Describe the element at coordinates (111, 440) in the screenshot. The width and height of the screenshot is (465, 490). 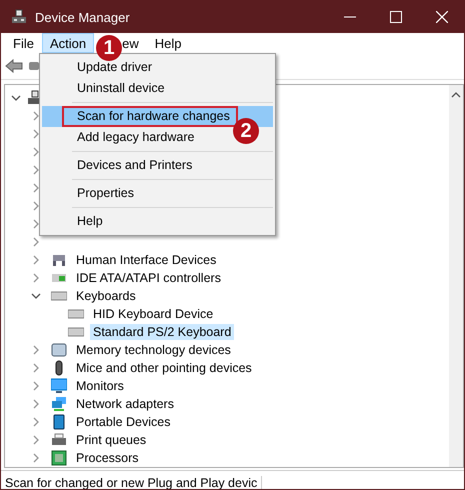
I see `tree-item: Print queues` at that location.